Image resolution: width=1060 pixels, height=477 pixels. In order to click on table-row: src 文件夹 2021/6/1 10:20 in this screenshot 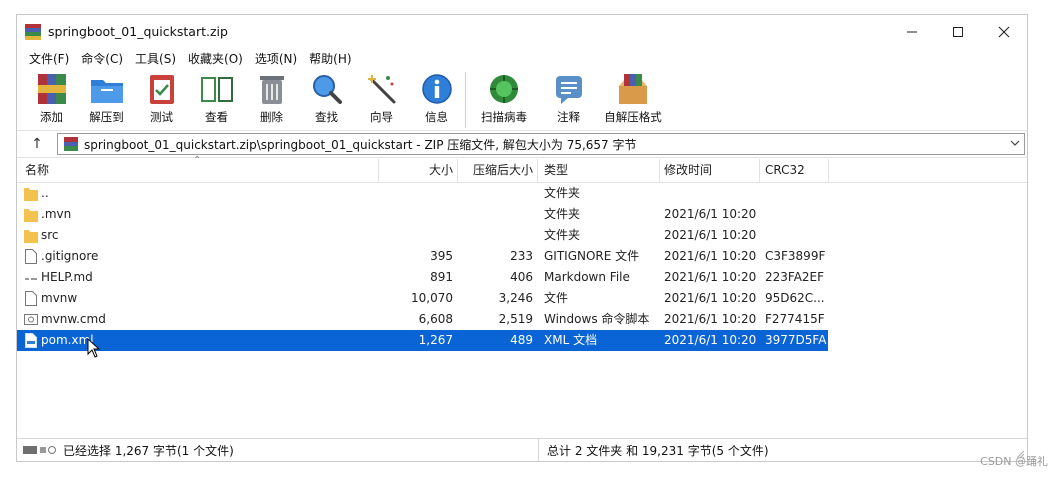, I will do `click(522, 235)`.